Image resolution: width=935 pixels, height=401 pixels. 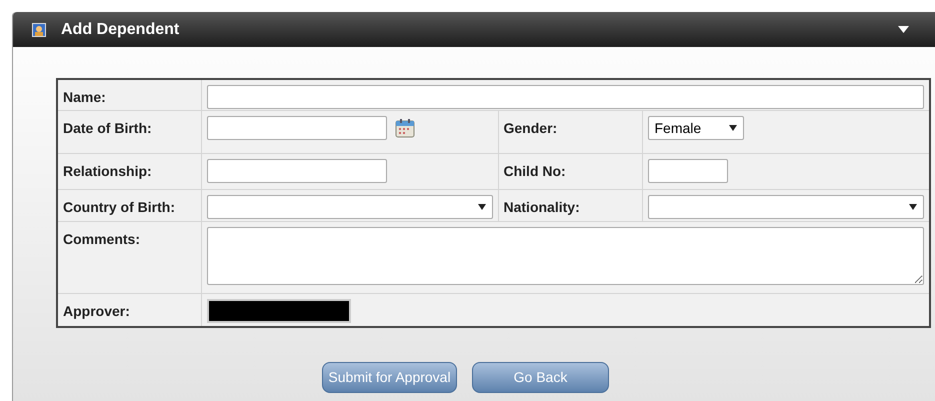 What do you see at coordinates (296, 128) in the screenshot?
I see `date-field` at bounding box center [296, 128].